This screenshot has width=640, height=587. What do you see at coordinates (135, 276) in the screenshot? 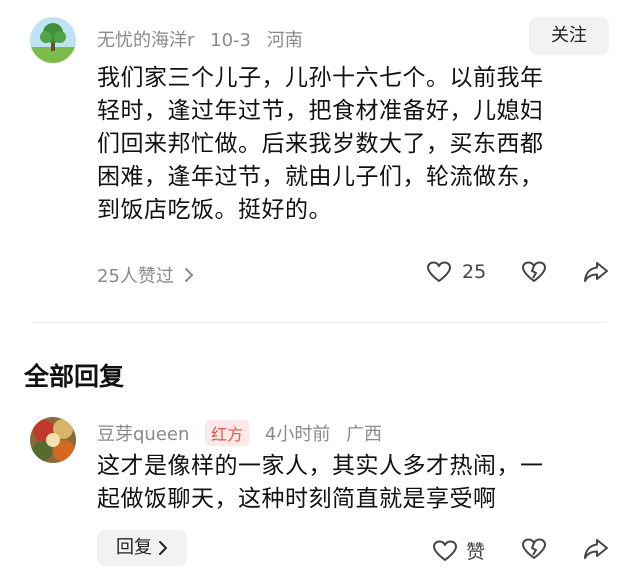
I see `liked-by-text: 25人赞过` at bounding box center [135, 276].